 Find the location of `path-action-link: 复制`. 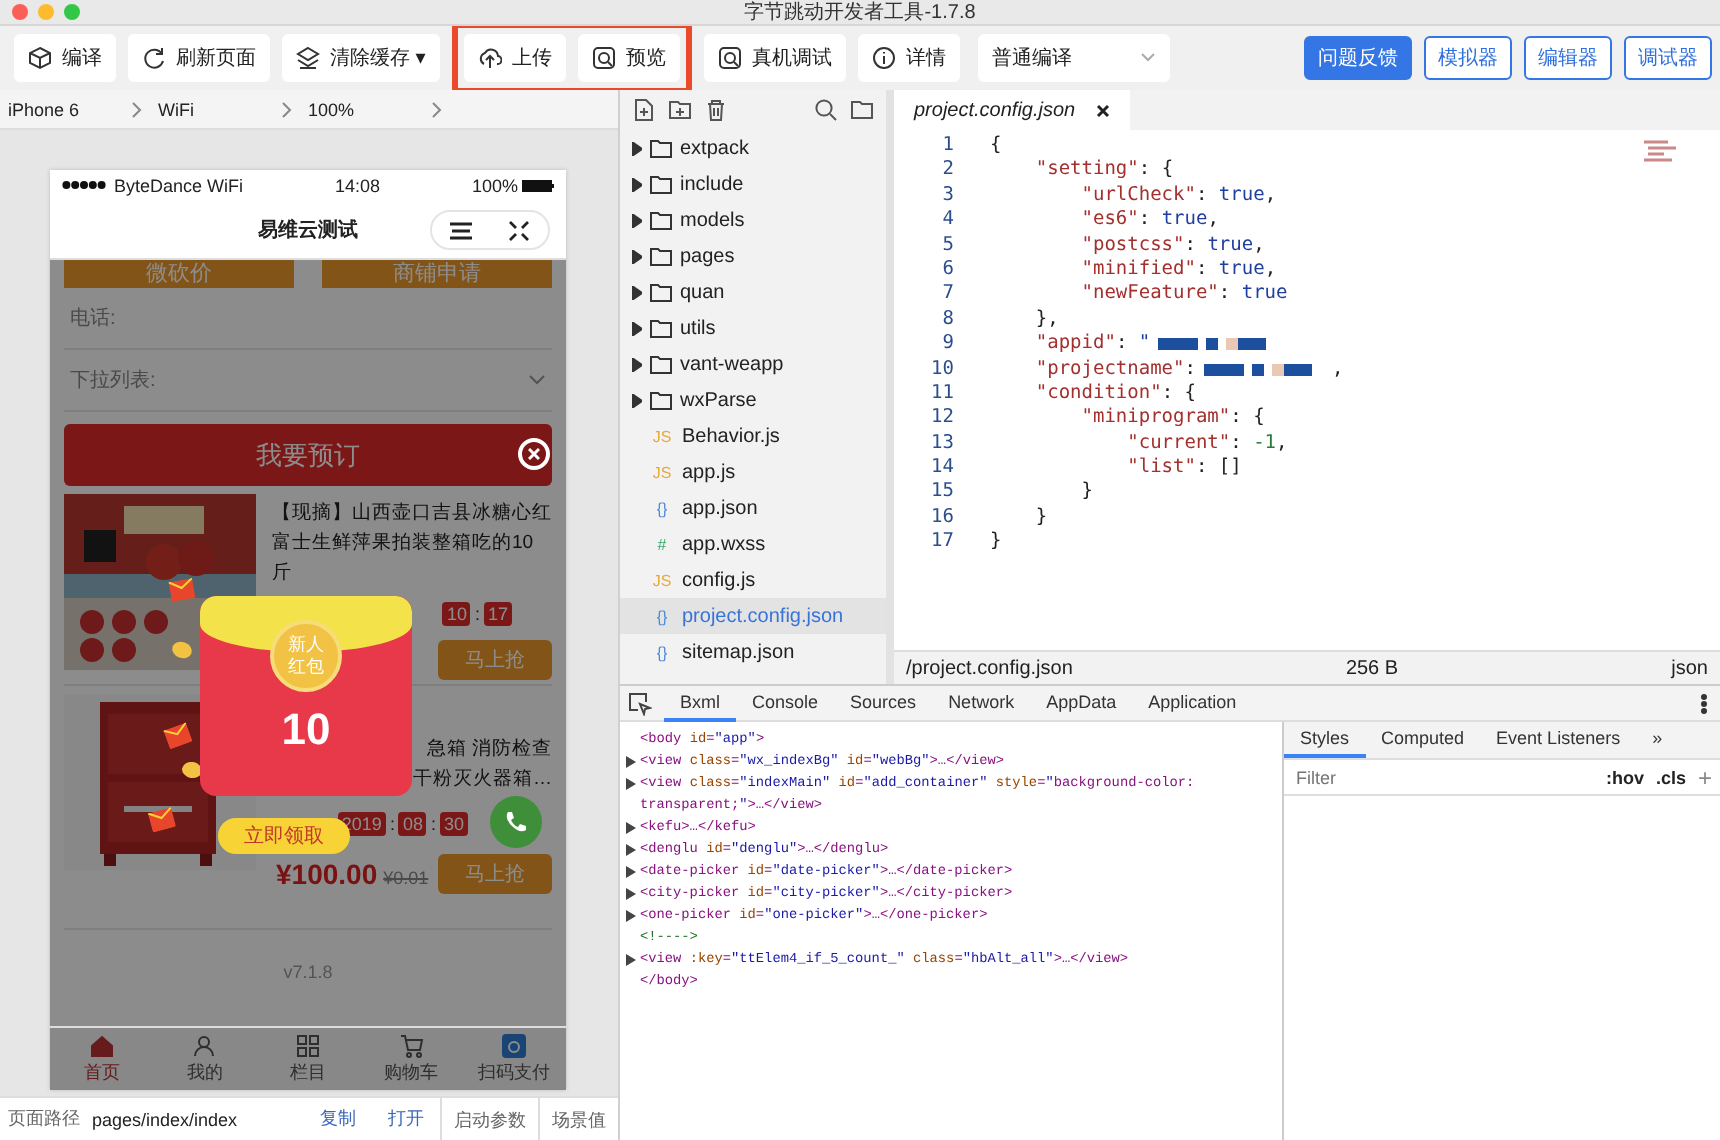

path-action-link: 复制 is located at coordinates (338, 1119).